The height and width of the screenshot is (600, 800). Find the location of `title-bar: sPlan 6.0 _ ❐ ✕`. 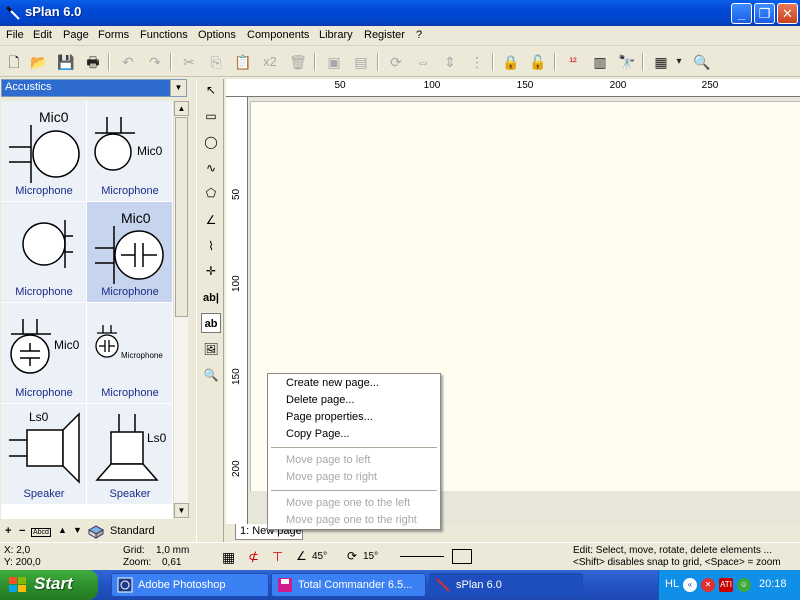

title-bar: sPlan 6.0 _ ❐ ✕ is located at coordinates (400, 13).